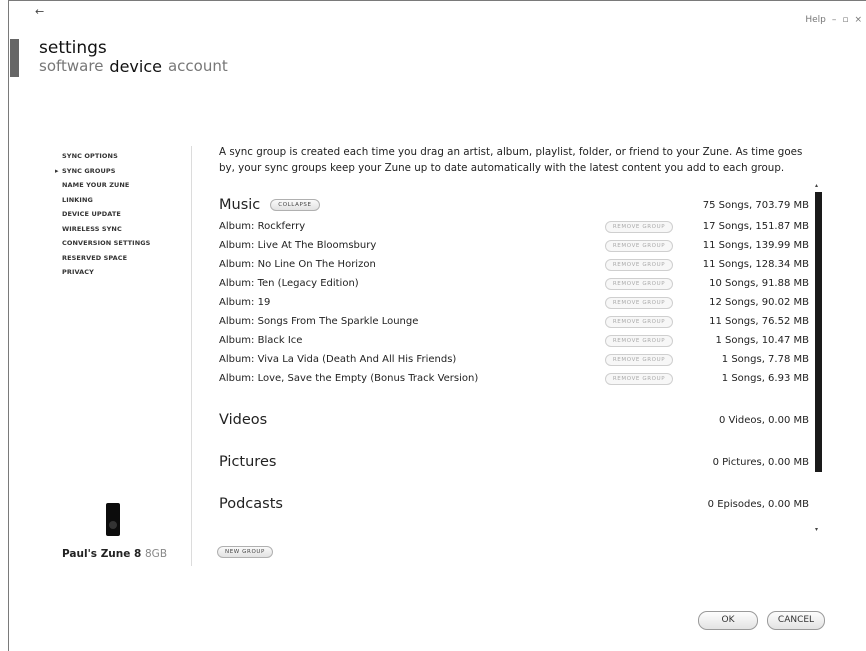 The image size is (866, 651). I want to click on album-size: 1 Songs, 10.47 MB, so click(762, 340).